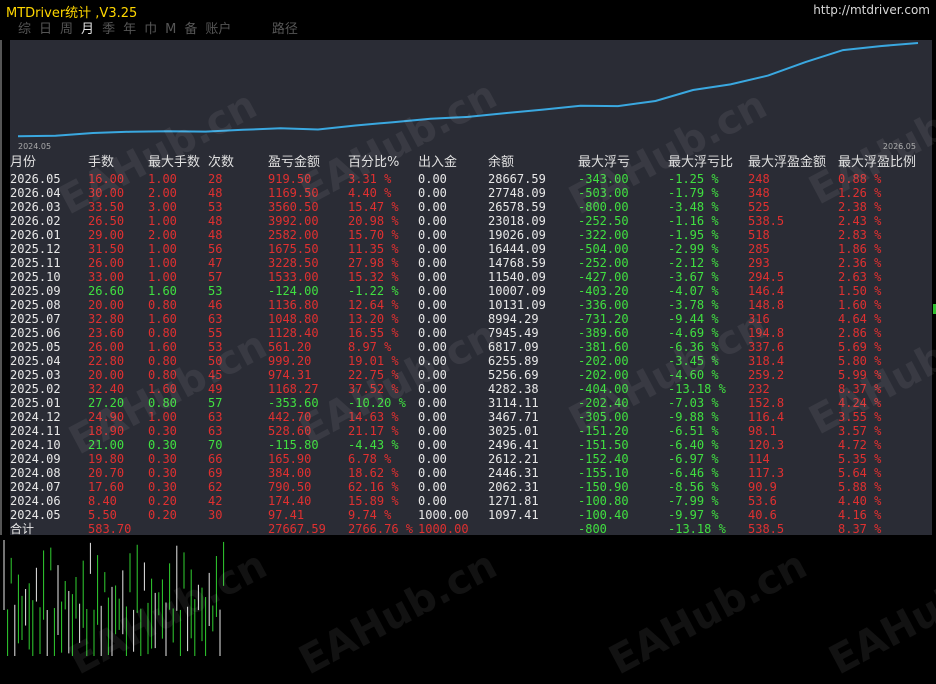 The width and height of the screenshot is (936, 684). Describe the element at coordinates (697, 389) in the screenshot. I see `cell-dd-pct: -13.18 %` at that location.